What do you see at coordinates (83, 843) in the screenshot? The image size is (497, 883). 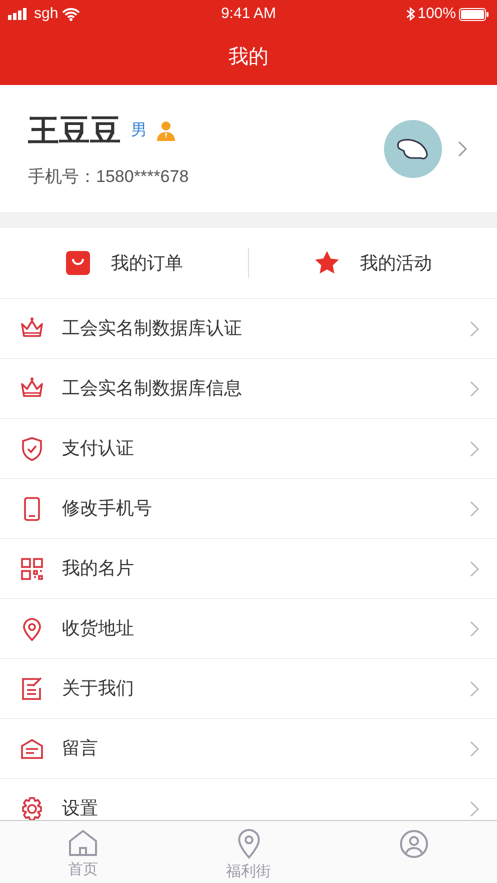 I see `home-icon` at bounding box center [83, 843].